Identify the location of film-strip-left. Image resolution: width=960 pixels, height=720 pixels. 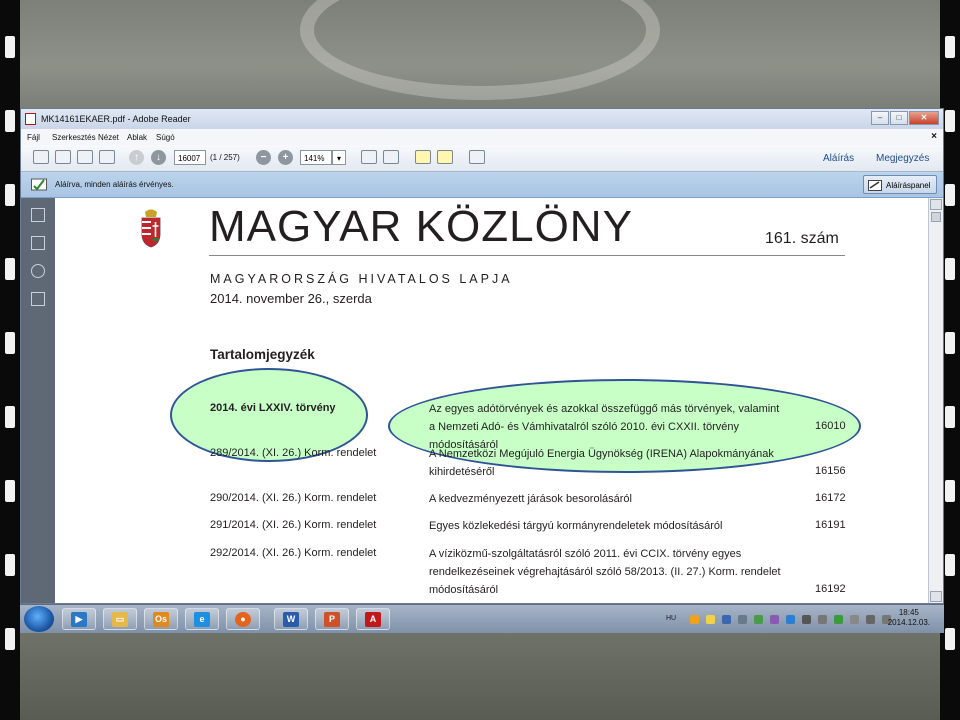
(10, 360).